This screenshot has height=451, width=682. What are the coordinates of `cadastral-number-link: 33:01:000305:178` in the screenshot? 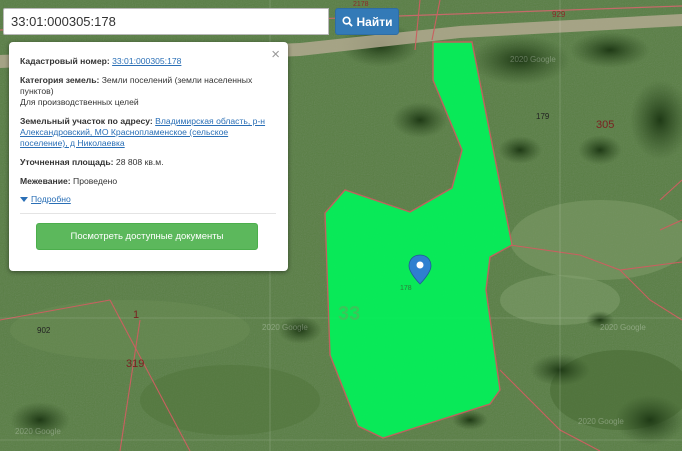 It's located at (146, 61).